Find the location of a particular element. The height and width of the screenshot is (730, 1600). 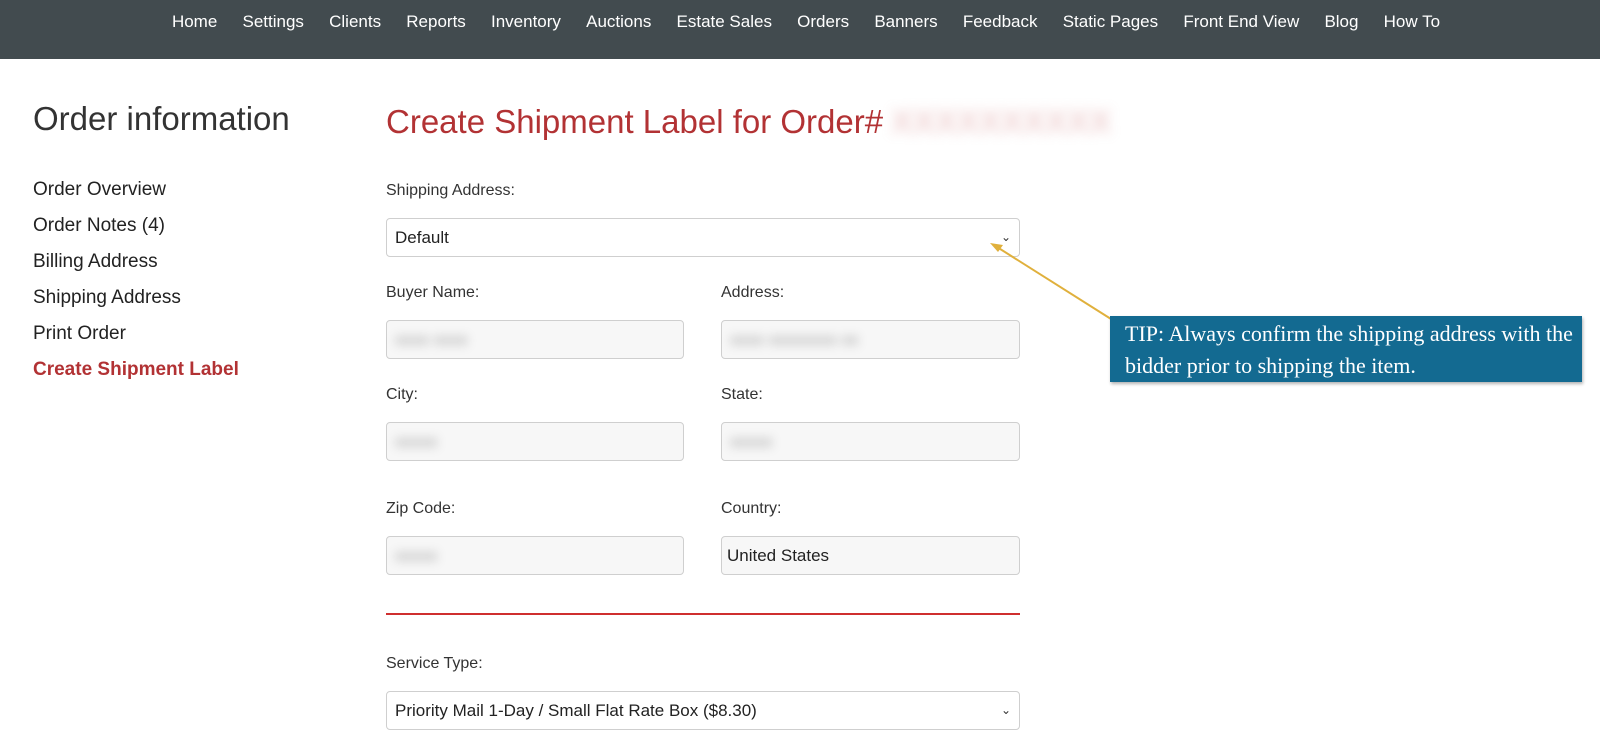

nav-settings: Settings is located at coordinates (273, 16).